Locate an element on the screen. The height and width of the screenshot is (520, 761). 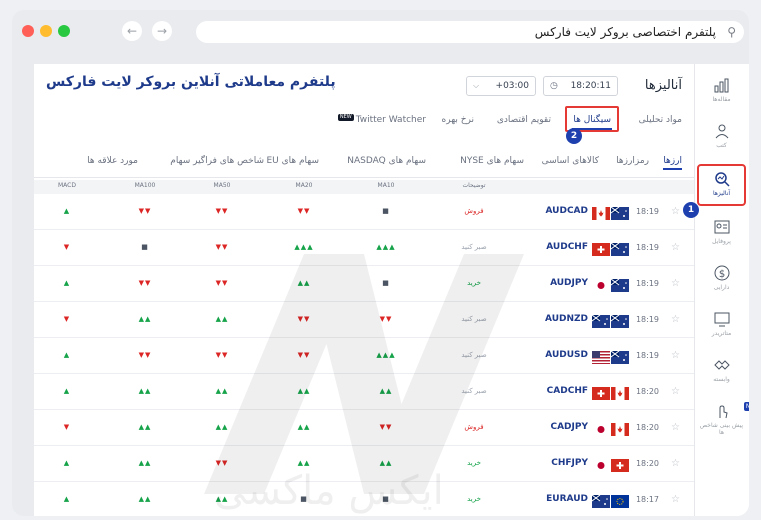
row-time: 18:19 is located at coordinates (647, 211).